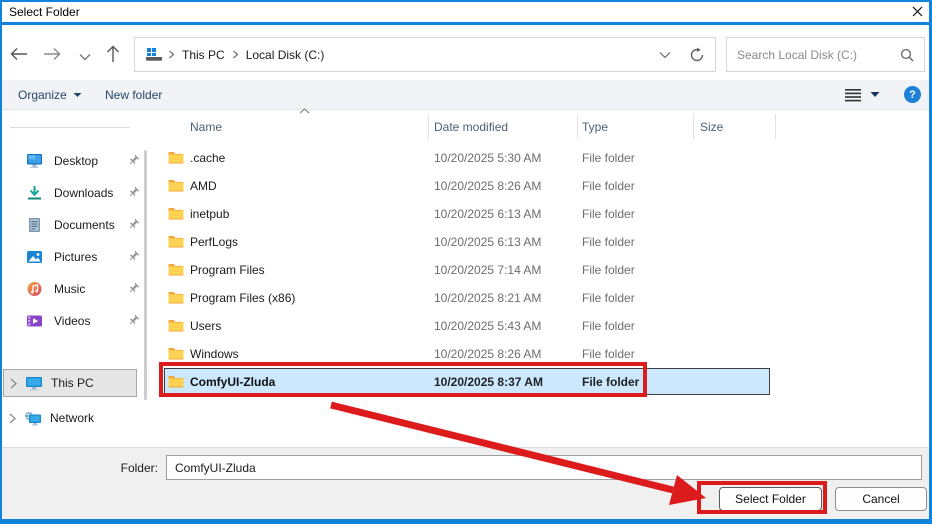  Describe the element at coordinates (34, 289) in the screenshot. I see `music-icon` at that location.